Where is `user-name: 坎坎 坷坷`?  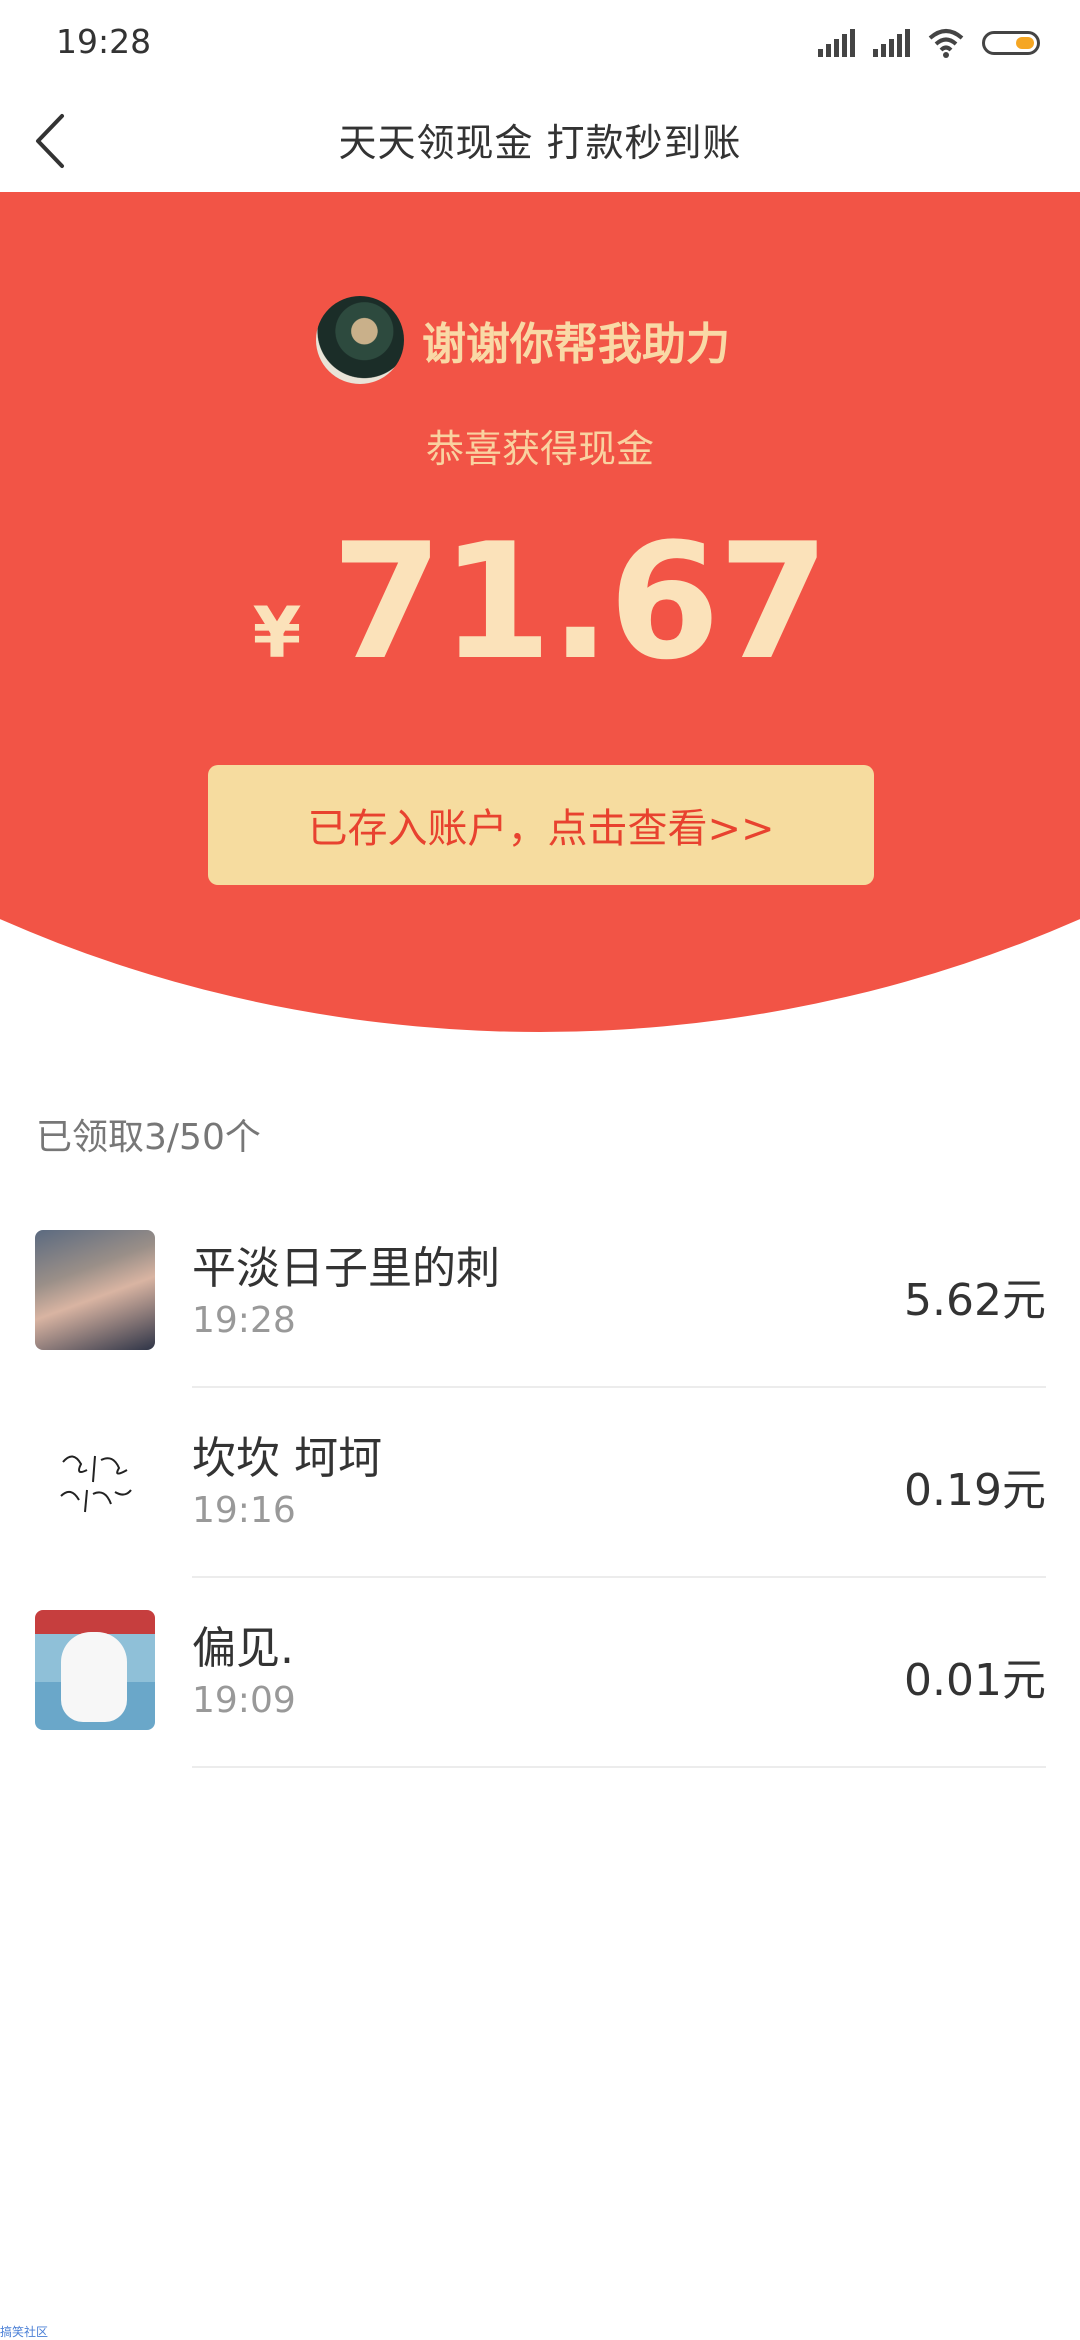
user-name: 坎坎 坷坷 is located at coordinates (287, 1458).